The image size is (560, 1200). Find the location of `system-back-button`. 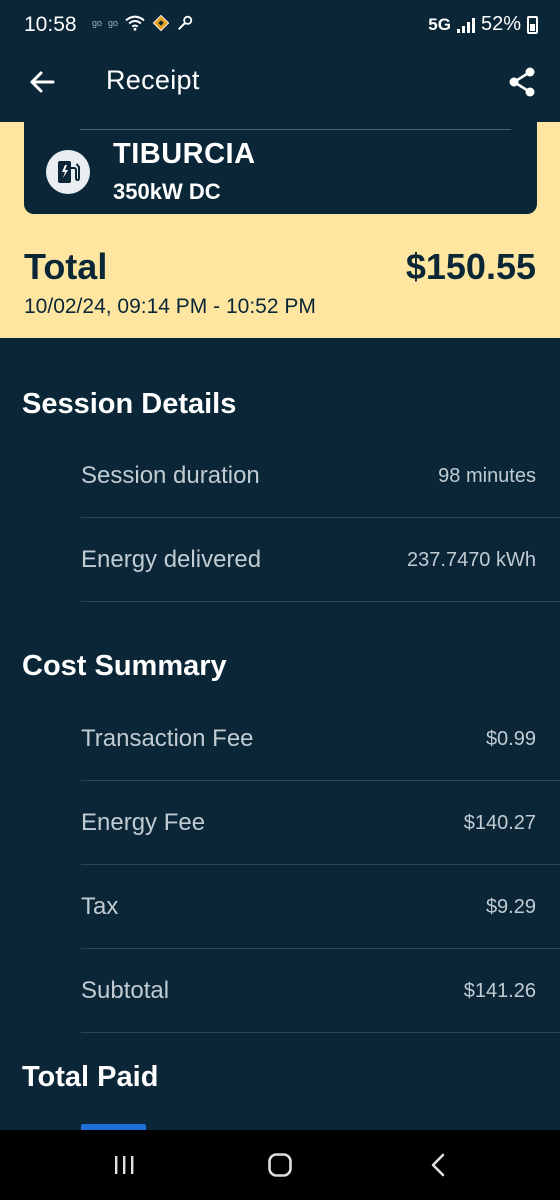

system-back-button is located at coordinates (438, 1165).